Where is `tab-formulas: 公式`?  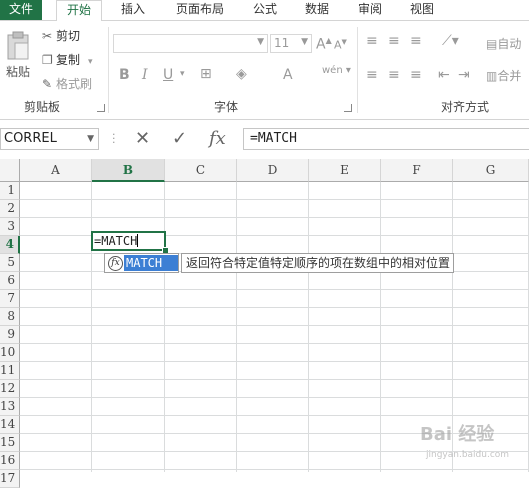 tab-formulas: 公式 is located at coordinates (265, 10).